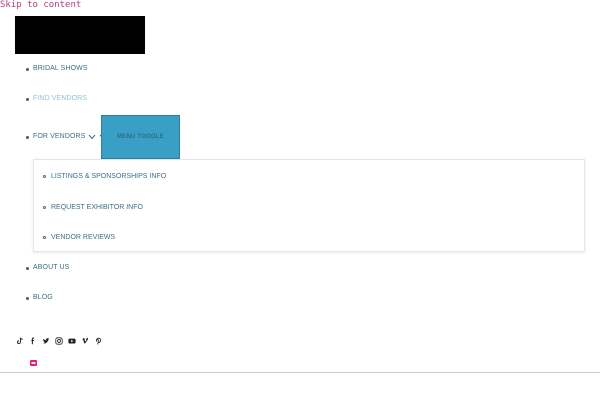  Describe the element at coordinates (140, 137) in the screenshot. I see `menu-toggle-button: MENU TOGGLE` at that location.